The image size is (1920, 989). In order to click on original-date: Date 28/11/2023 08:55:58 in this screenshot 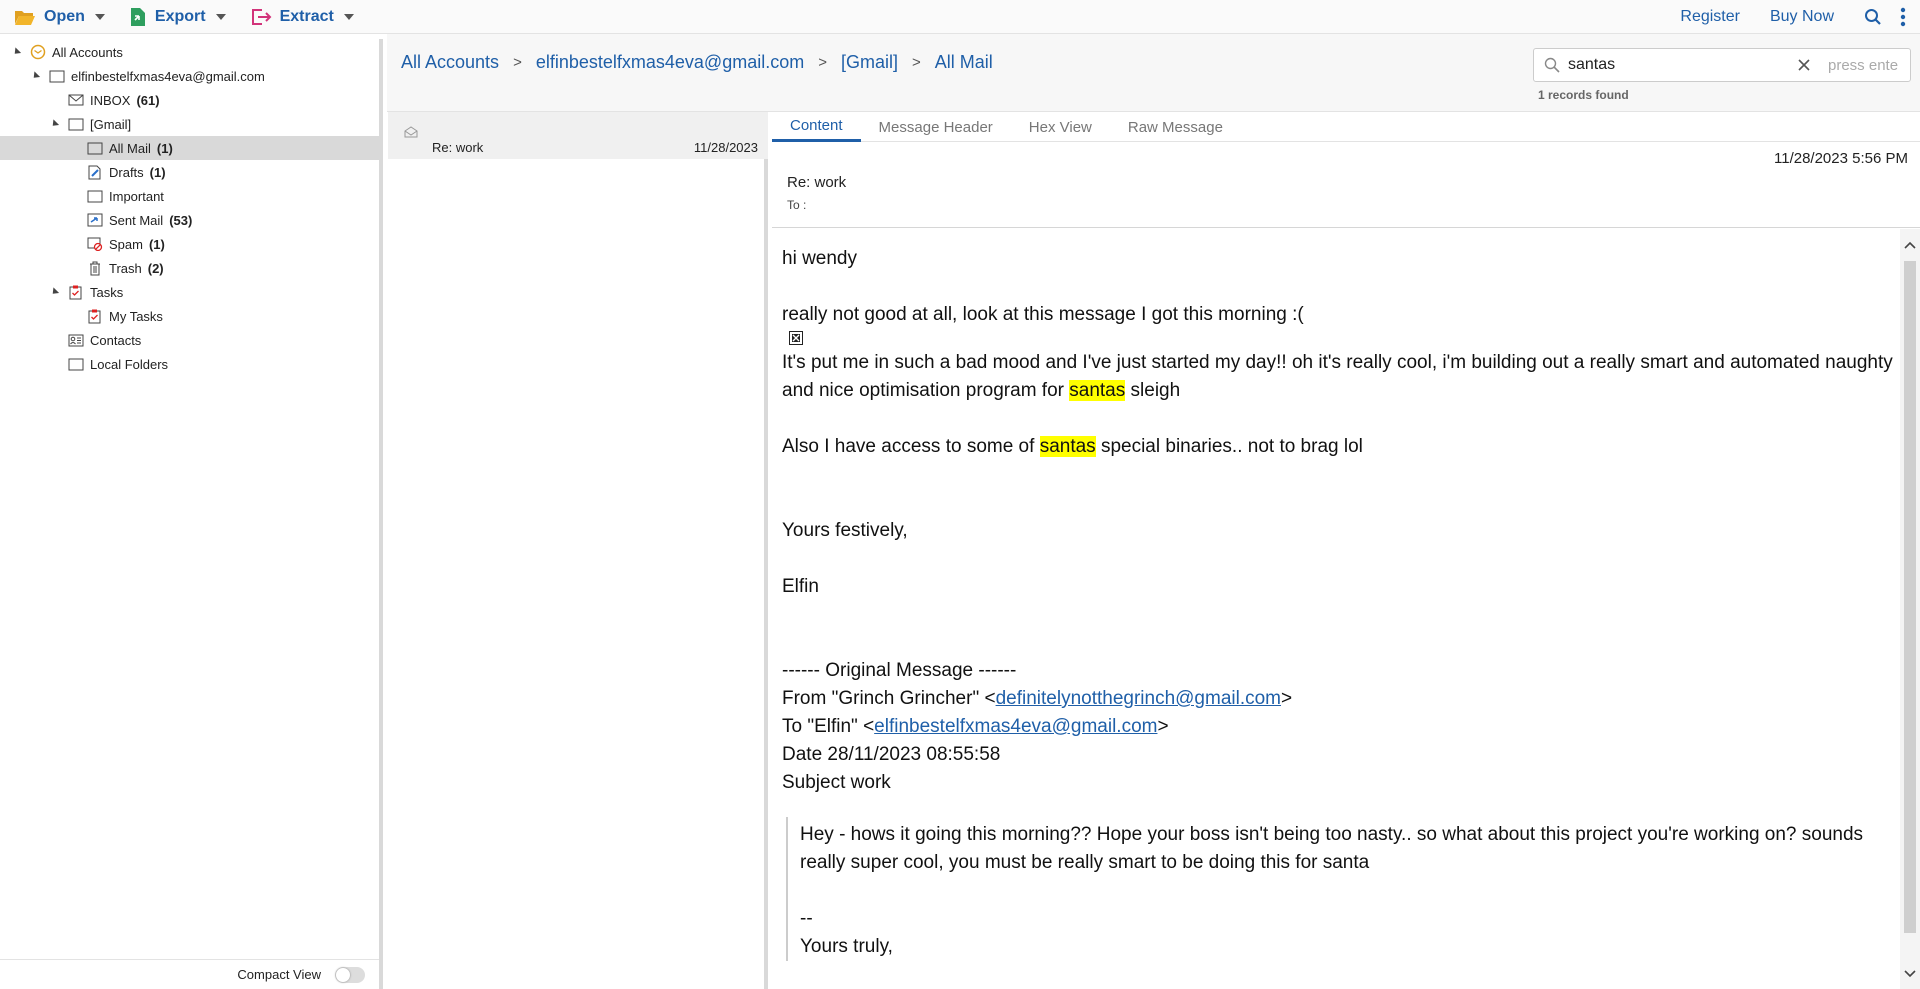, I will do `click(891, 754)`.